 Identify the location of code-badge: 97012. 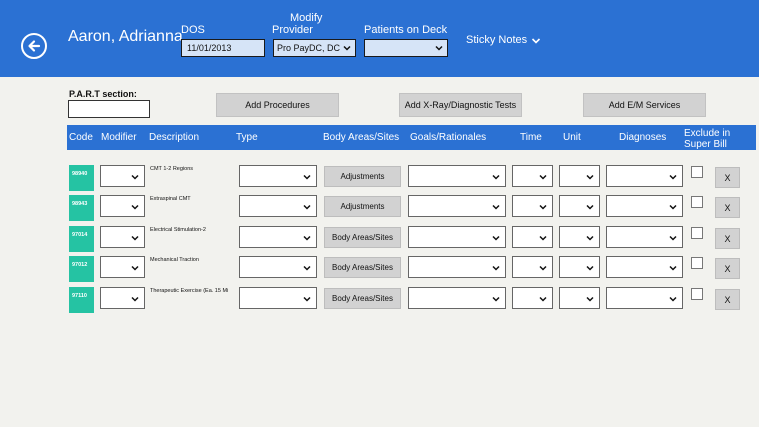
(81, 269).